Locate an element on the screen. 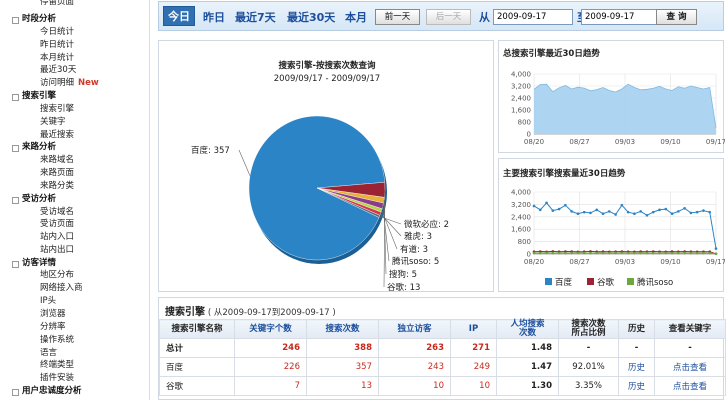 This screenshot has width=727, height=400. sidebar-item: 语言 is located at coordinates (28, 353).